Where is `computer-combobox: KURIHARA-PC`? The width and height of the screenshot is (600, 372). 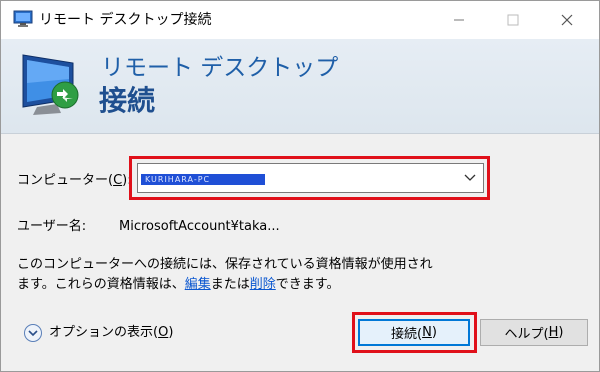
computer-combobox: KURIHARA-PC is located at coordinates (310, 178).